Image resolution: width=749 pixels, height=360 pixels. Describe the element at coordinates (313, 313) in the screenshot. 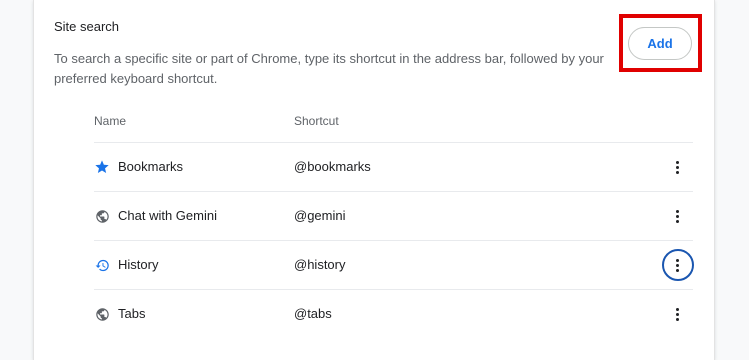

I see `row-shortcut: @tabs` at that location.